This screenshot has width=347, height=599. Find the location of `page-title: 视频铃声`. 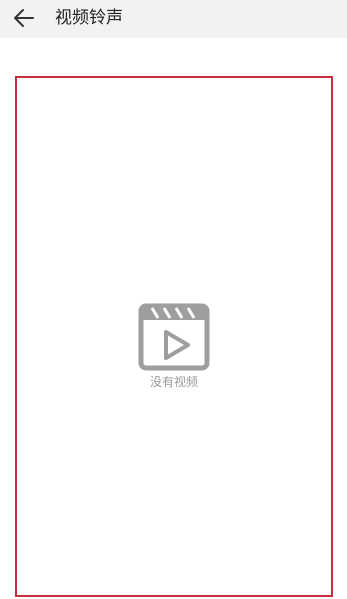

page-title: 视频铃声 is located at coordinates (89, 18).